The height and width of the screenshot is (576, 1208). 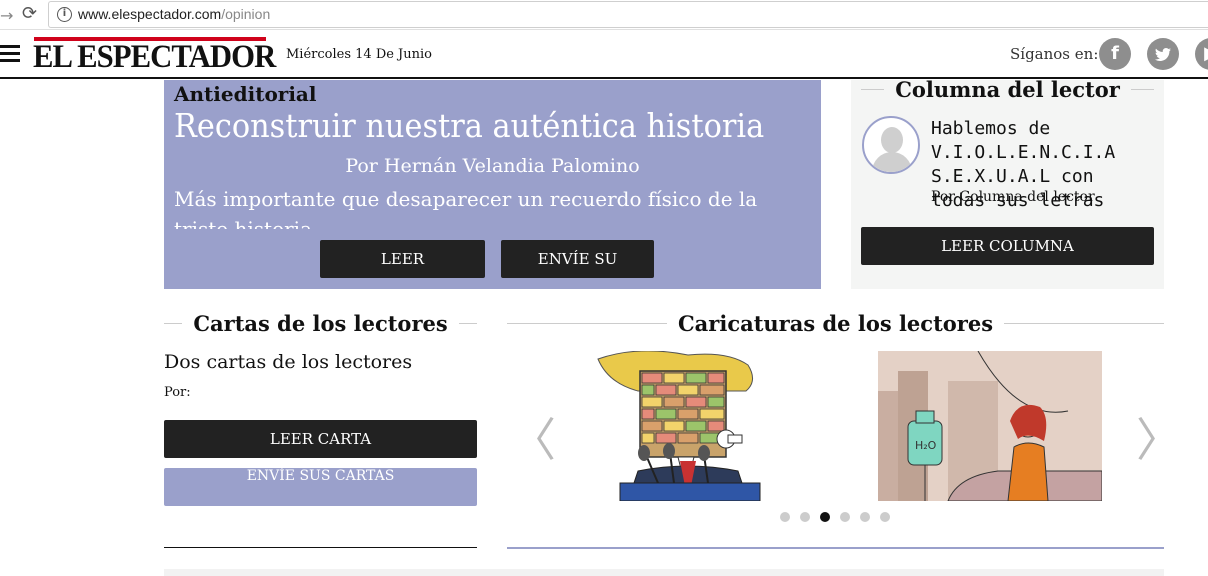 I want to click on address-bar: i www.elespectador.com/opinion, so click(x=628, y=14).